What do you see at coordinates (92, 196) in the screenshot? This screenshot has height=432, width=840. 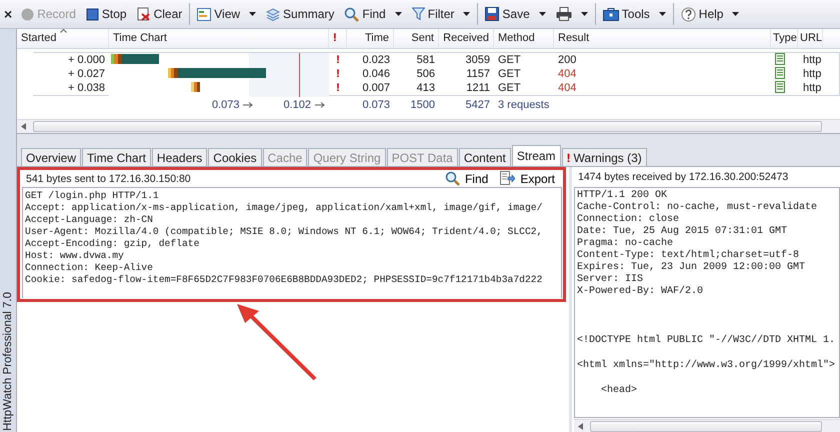 I see `request-line: GET /login.php HTTP/1.1` at bounding box center [92, 196].